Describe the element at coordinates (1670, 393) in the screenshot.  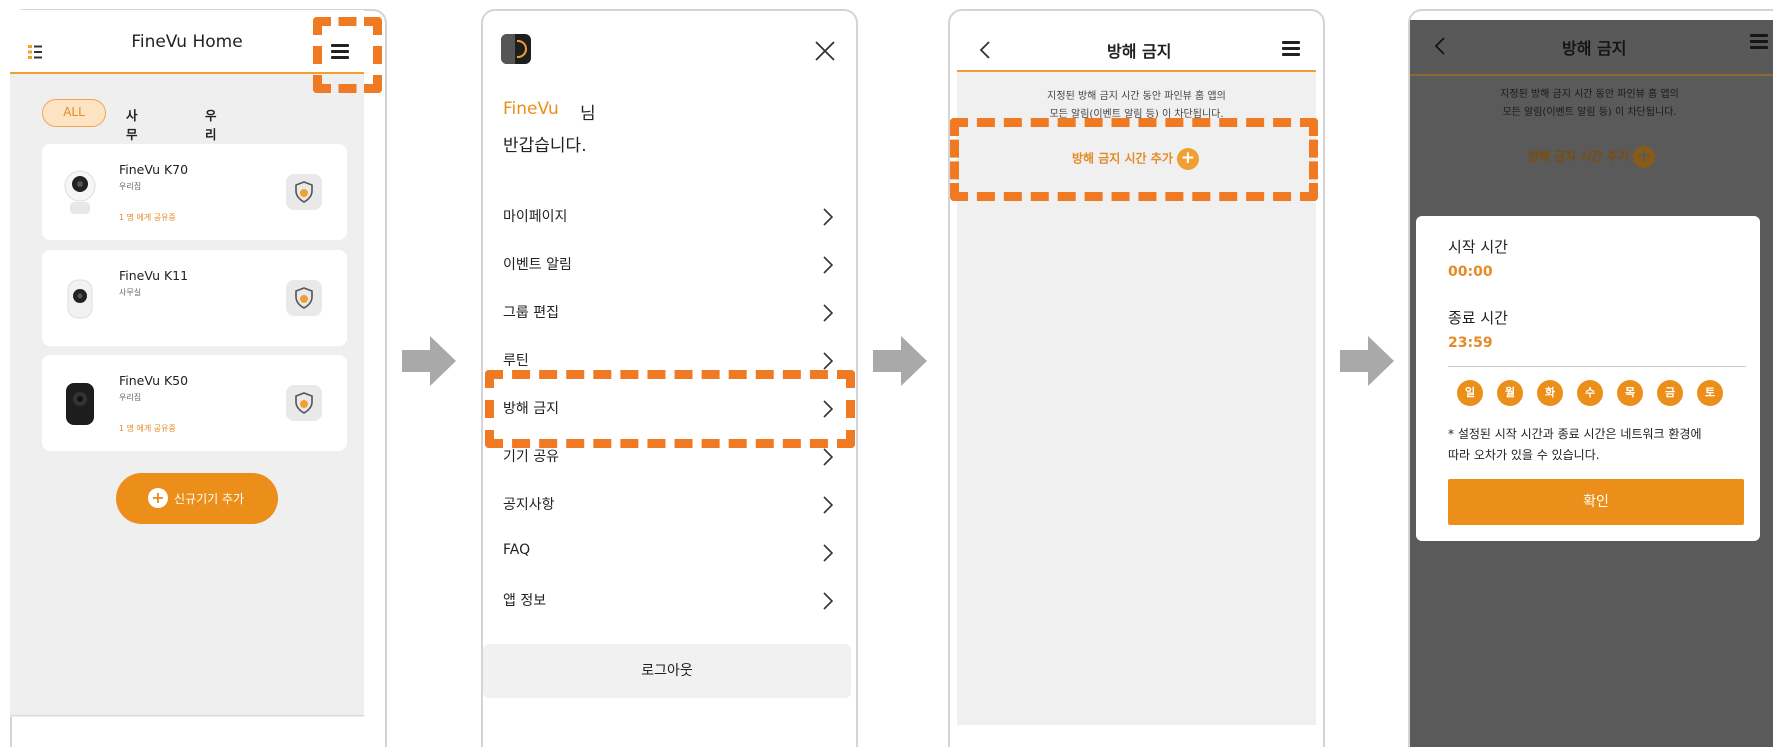
I see `day-toggle-fri: 금` at that location.